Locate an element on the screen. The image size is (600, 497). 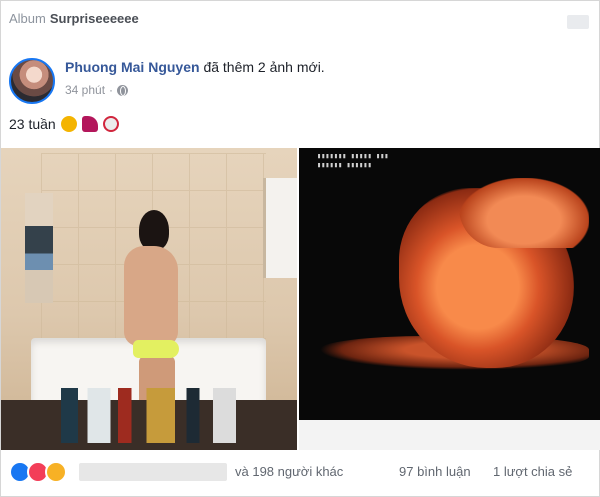
author-avatar is located at coordinates (32, 81).